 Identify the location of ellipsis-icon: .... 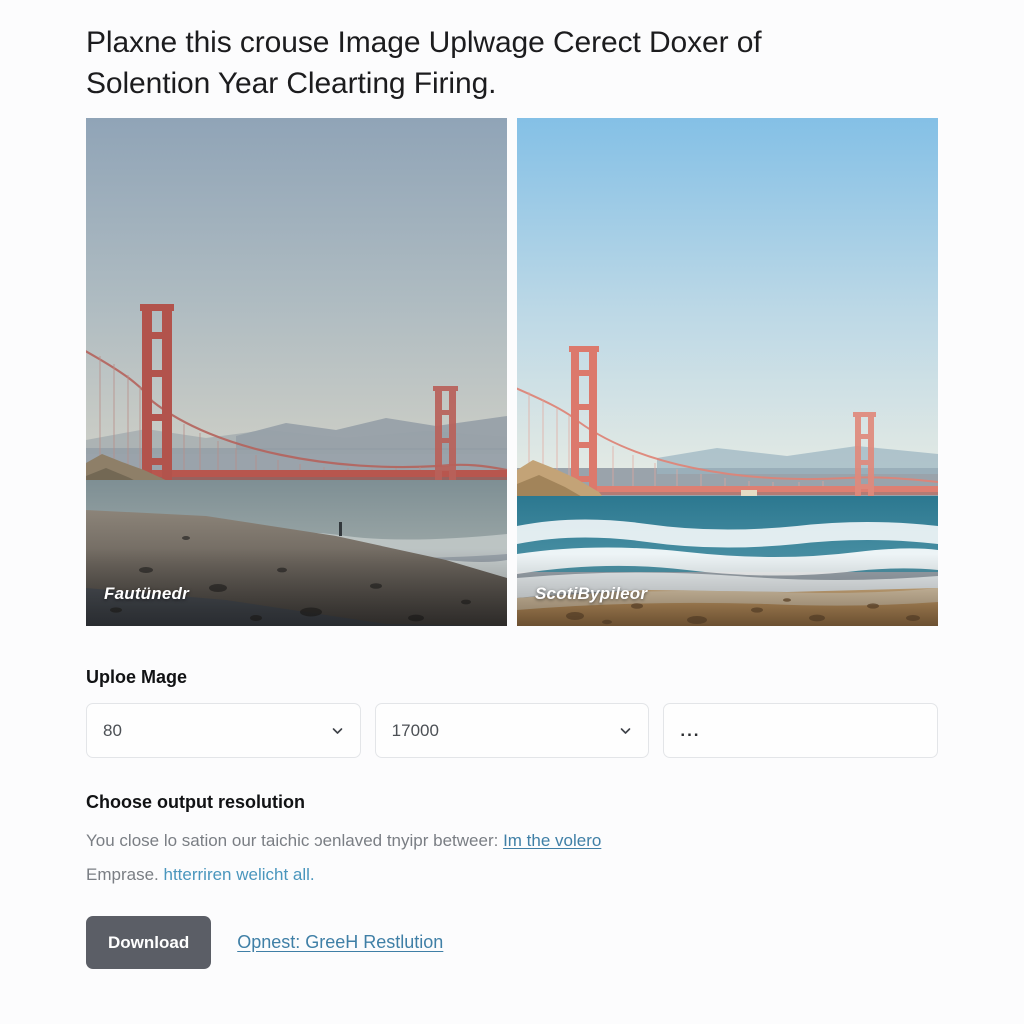
(690, 730).